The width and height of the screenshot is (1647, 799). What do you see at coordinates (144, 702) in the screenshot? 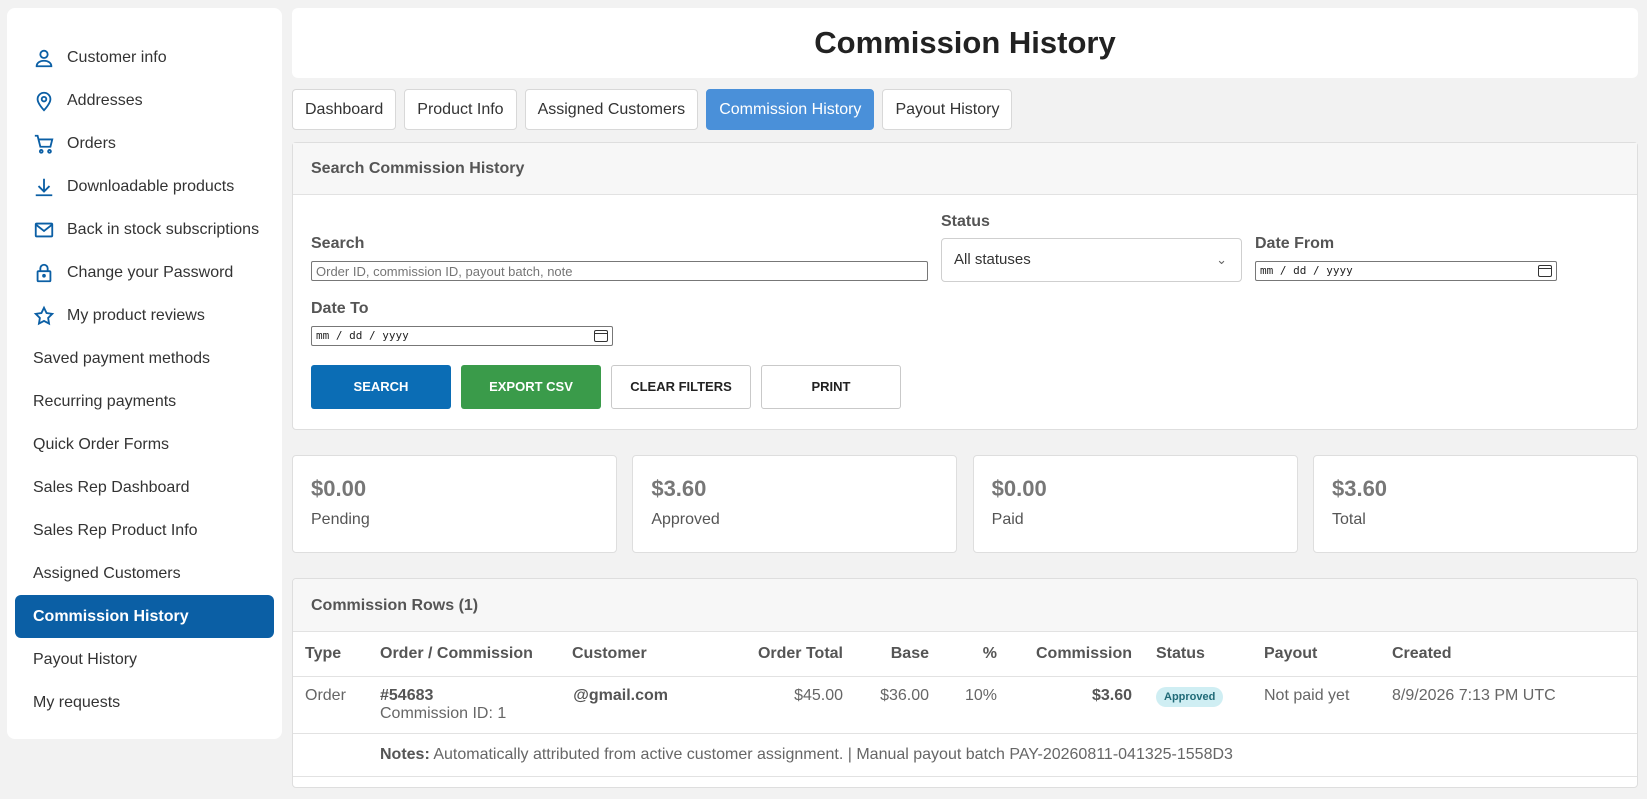
I see `sidebar-item-my-requests: My requests` at bounding box center [144, 702].